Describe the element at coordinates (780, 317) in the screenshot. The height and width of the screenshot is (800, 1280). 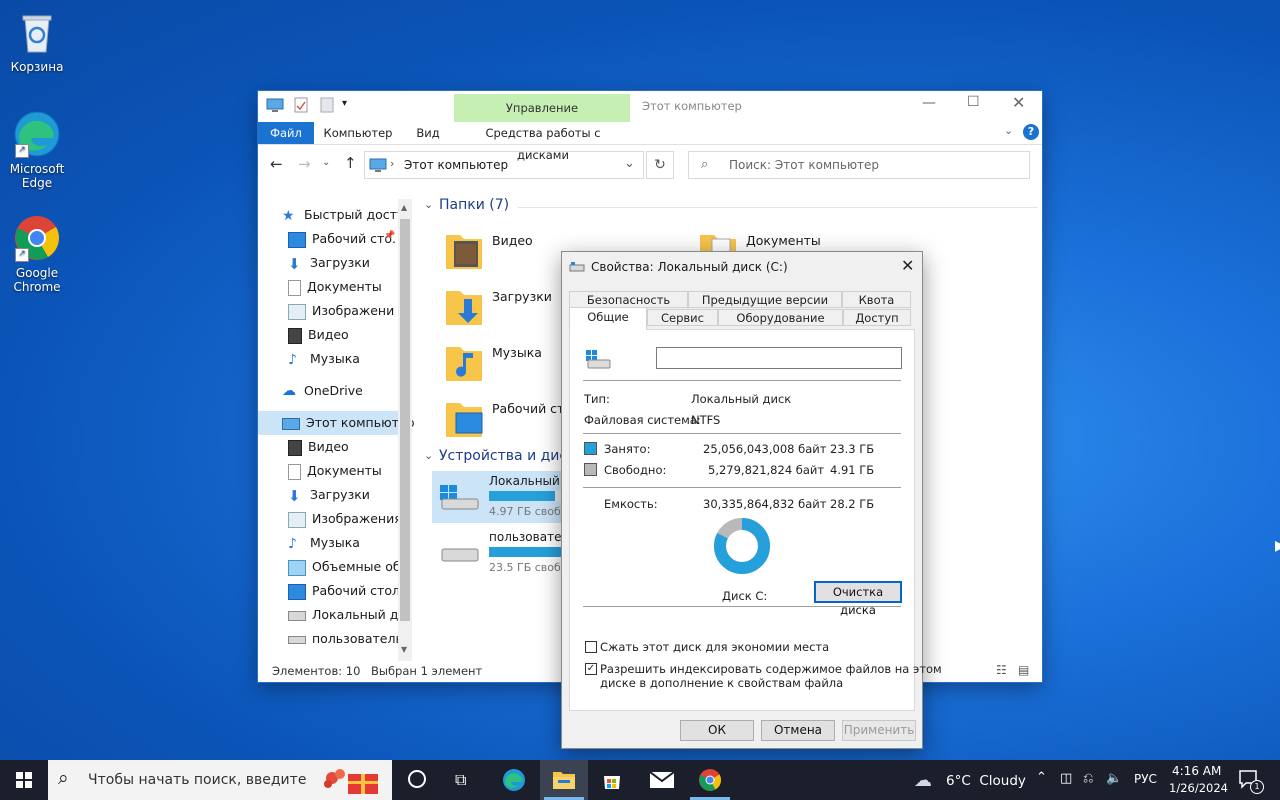
I see `tab-hardware: Оборудование` at that location.